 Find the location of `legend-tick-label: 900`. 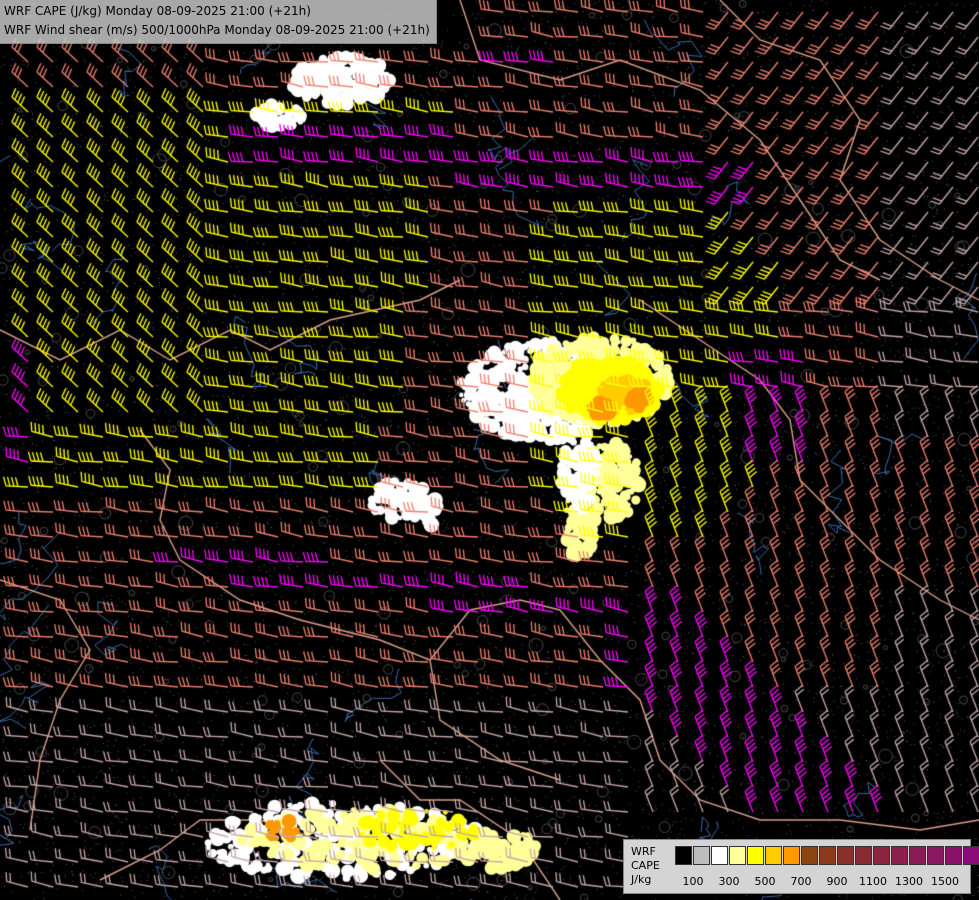

legend-tick-label: 900 is located at coordinates (837, 881).